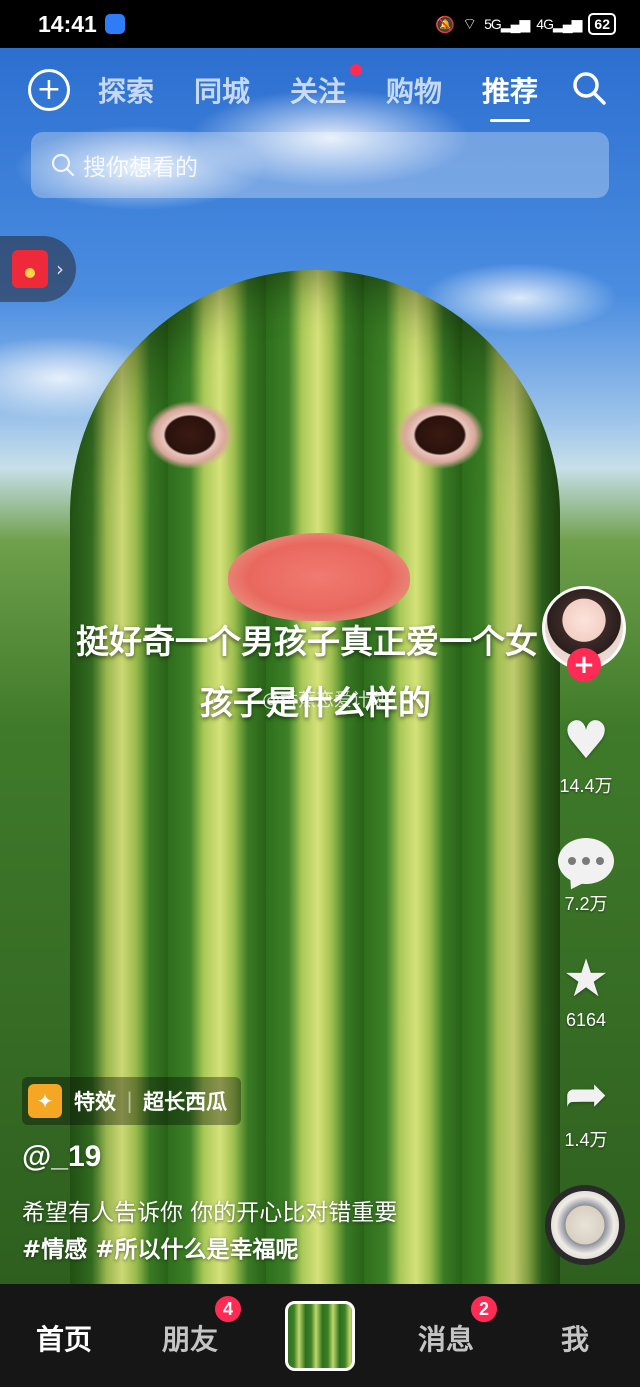 Image resolution: width=640 pixels, height=1387 pixels. I want to click on friends-badge: 4, so click(228, 1309).